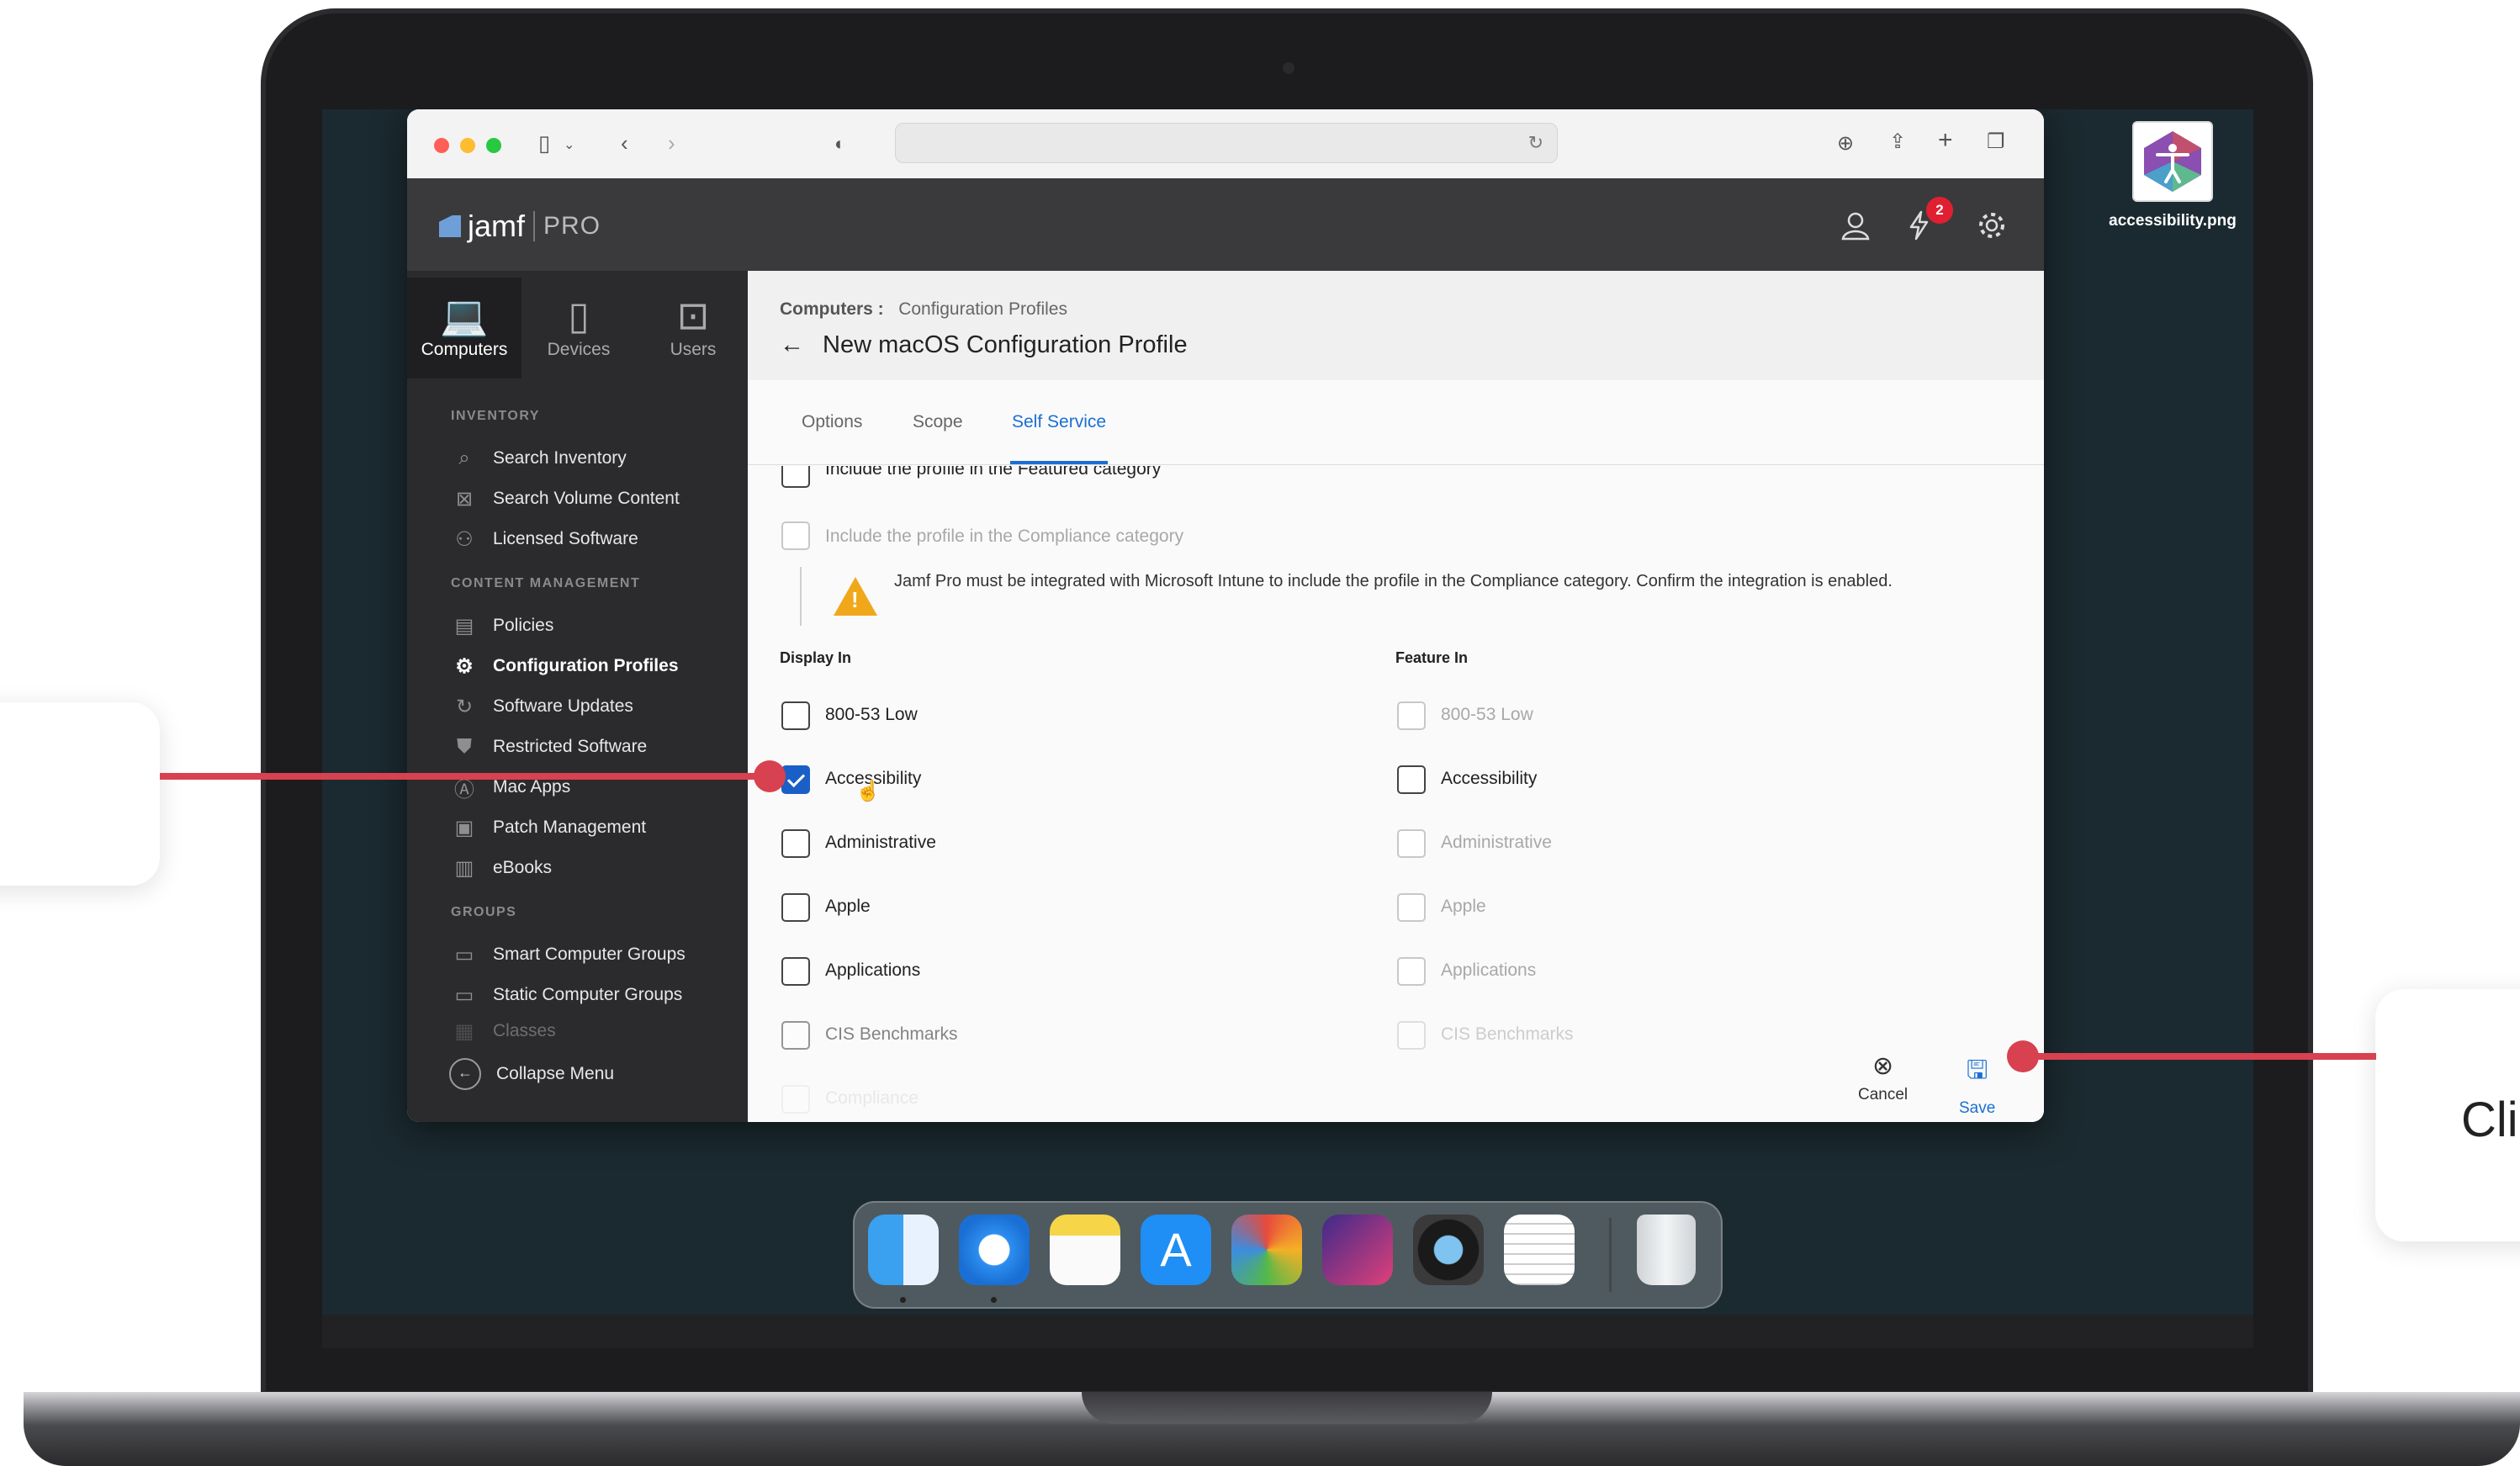 The height and width of the screenshot is (1466, 2520). I want to click on forward-icon: ›, so click(671, 143).